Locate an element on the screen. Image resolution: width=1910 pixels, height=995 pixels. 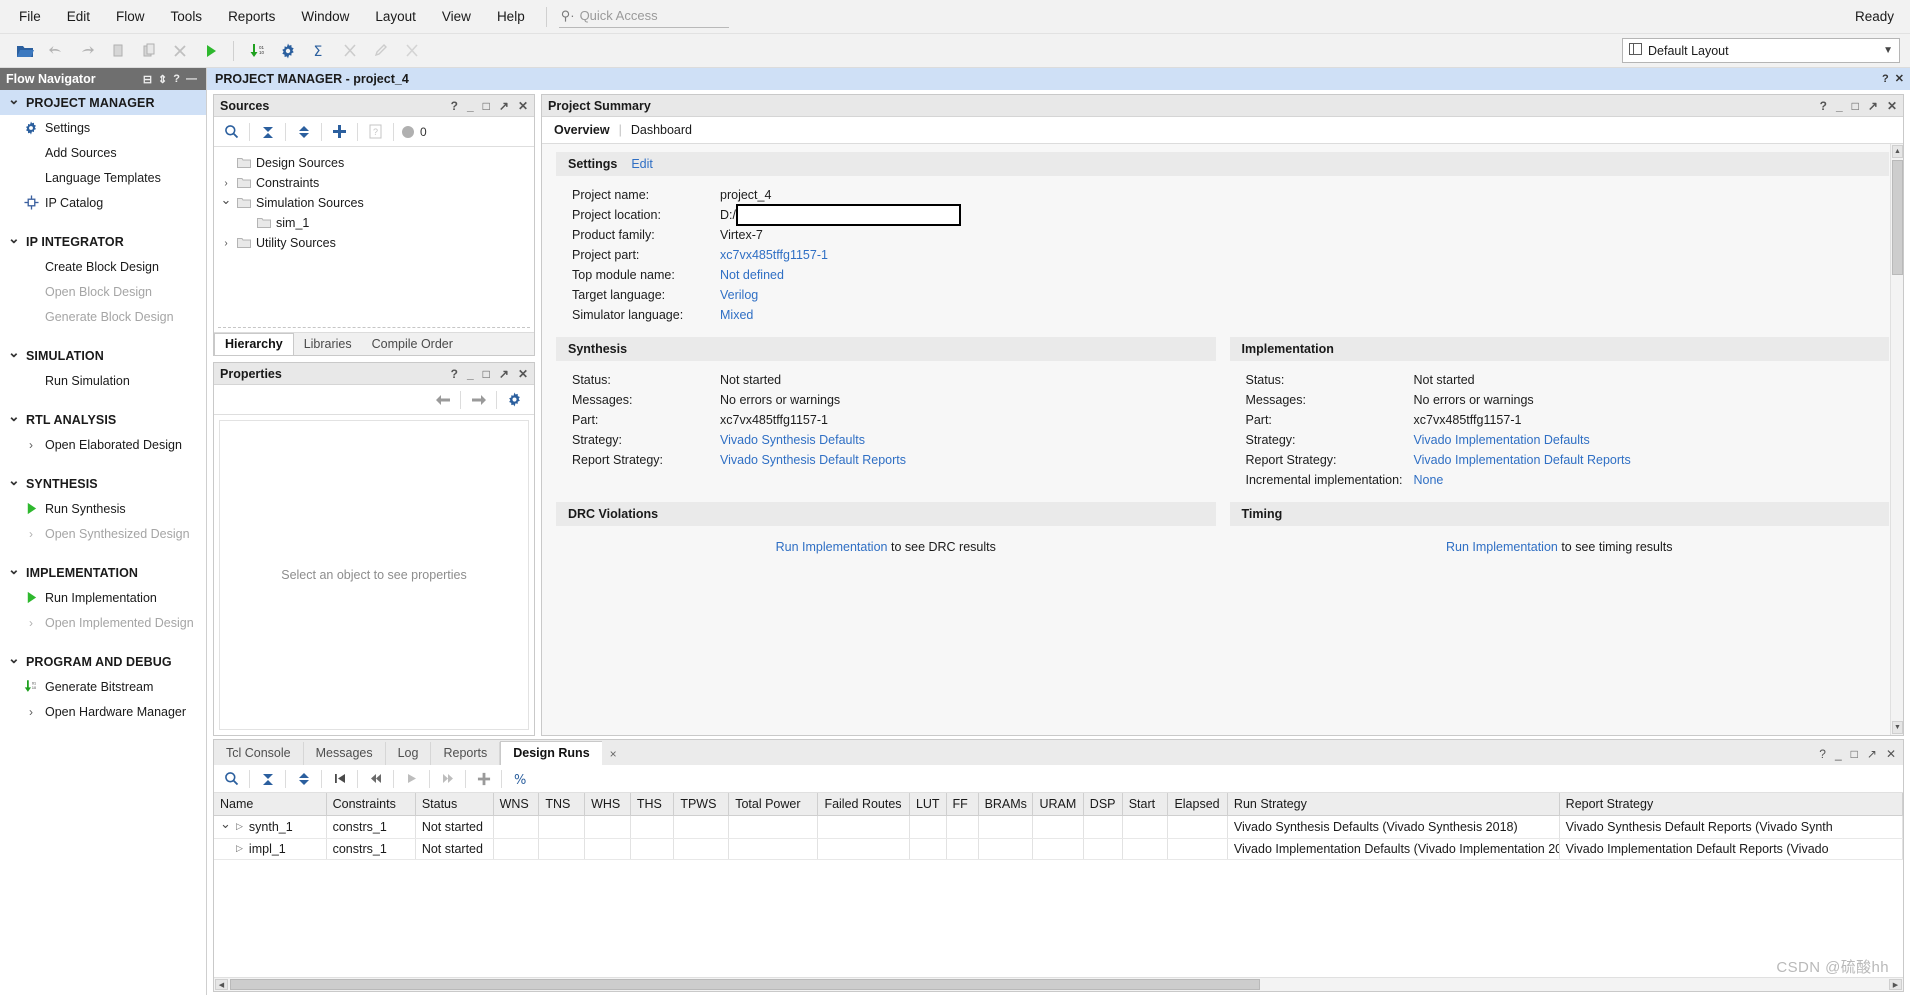
flow-section-project-manager: ⌄ PROJECT MANAGER is located at coordinates (103, 102).